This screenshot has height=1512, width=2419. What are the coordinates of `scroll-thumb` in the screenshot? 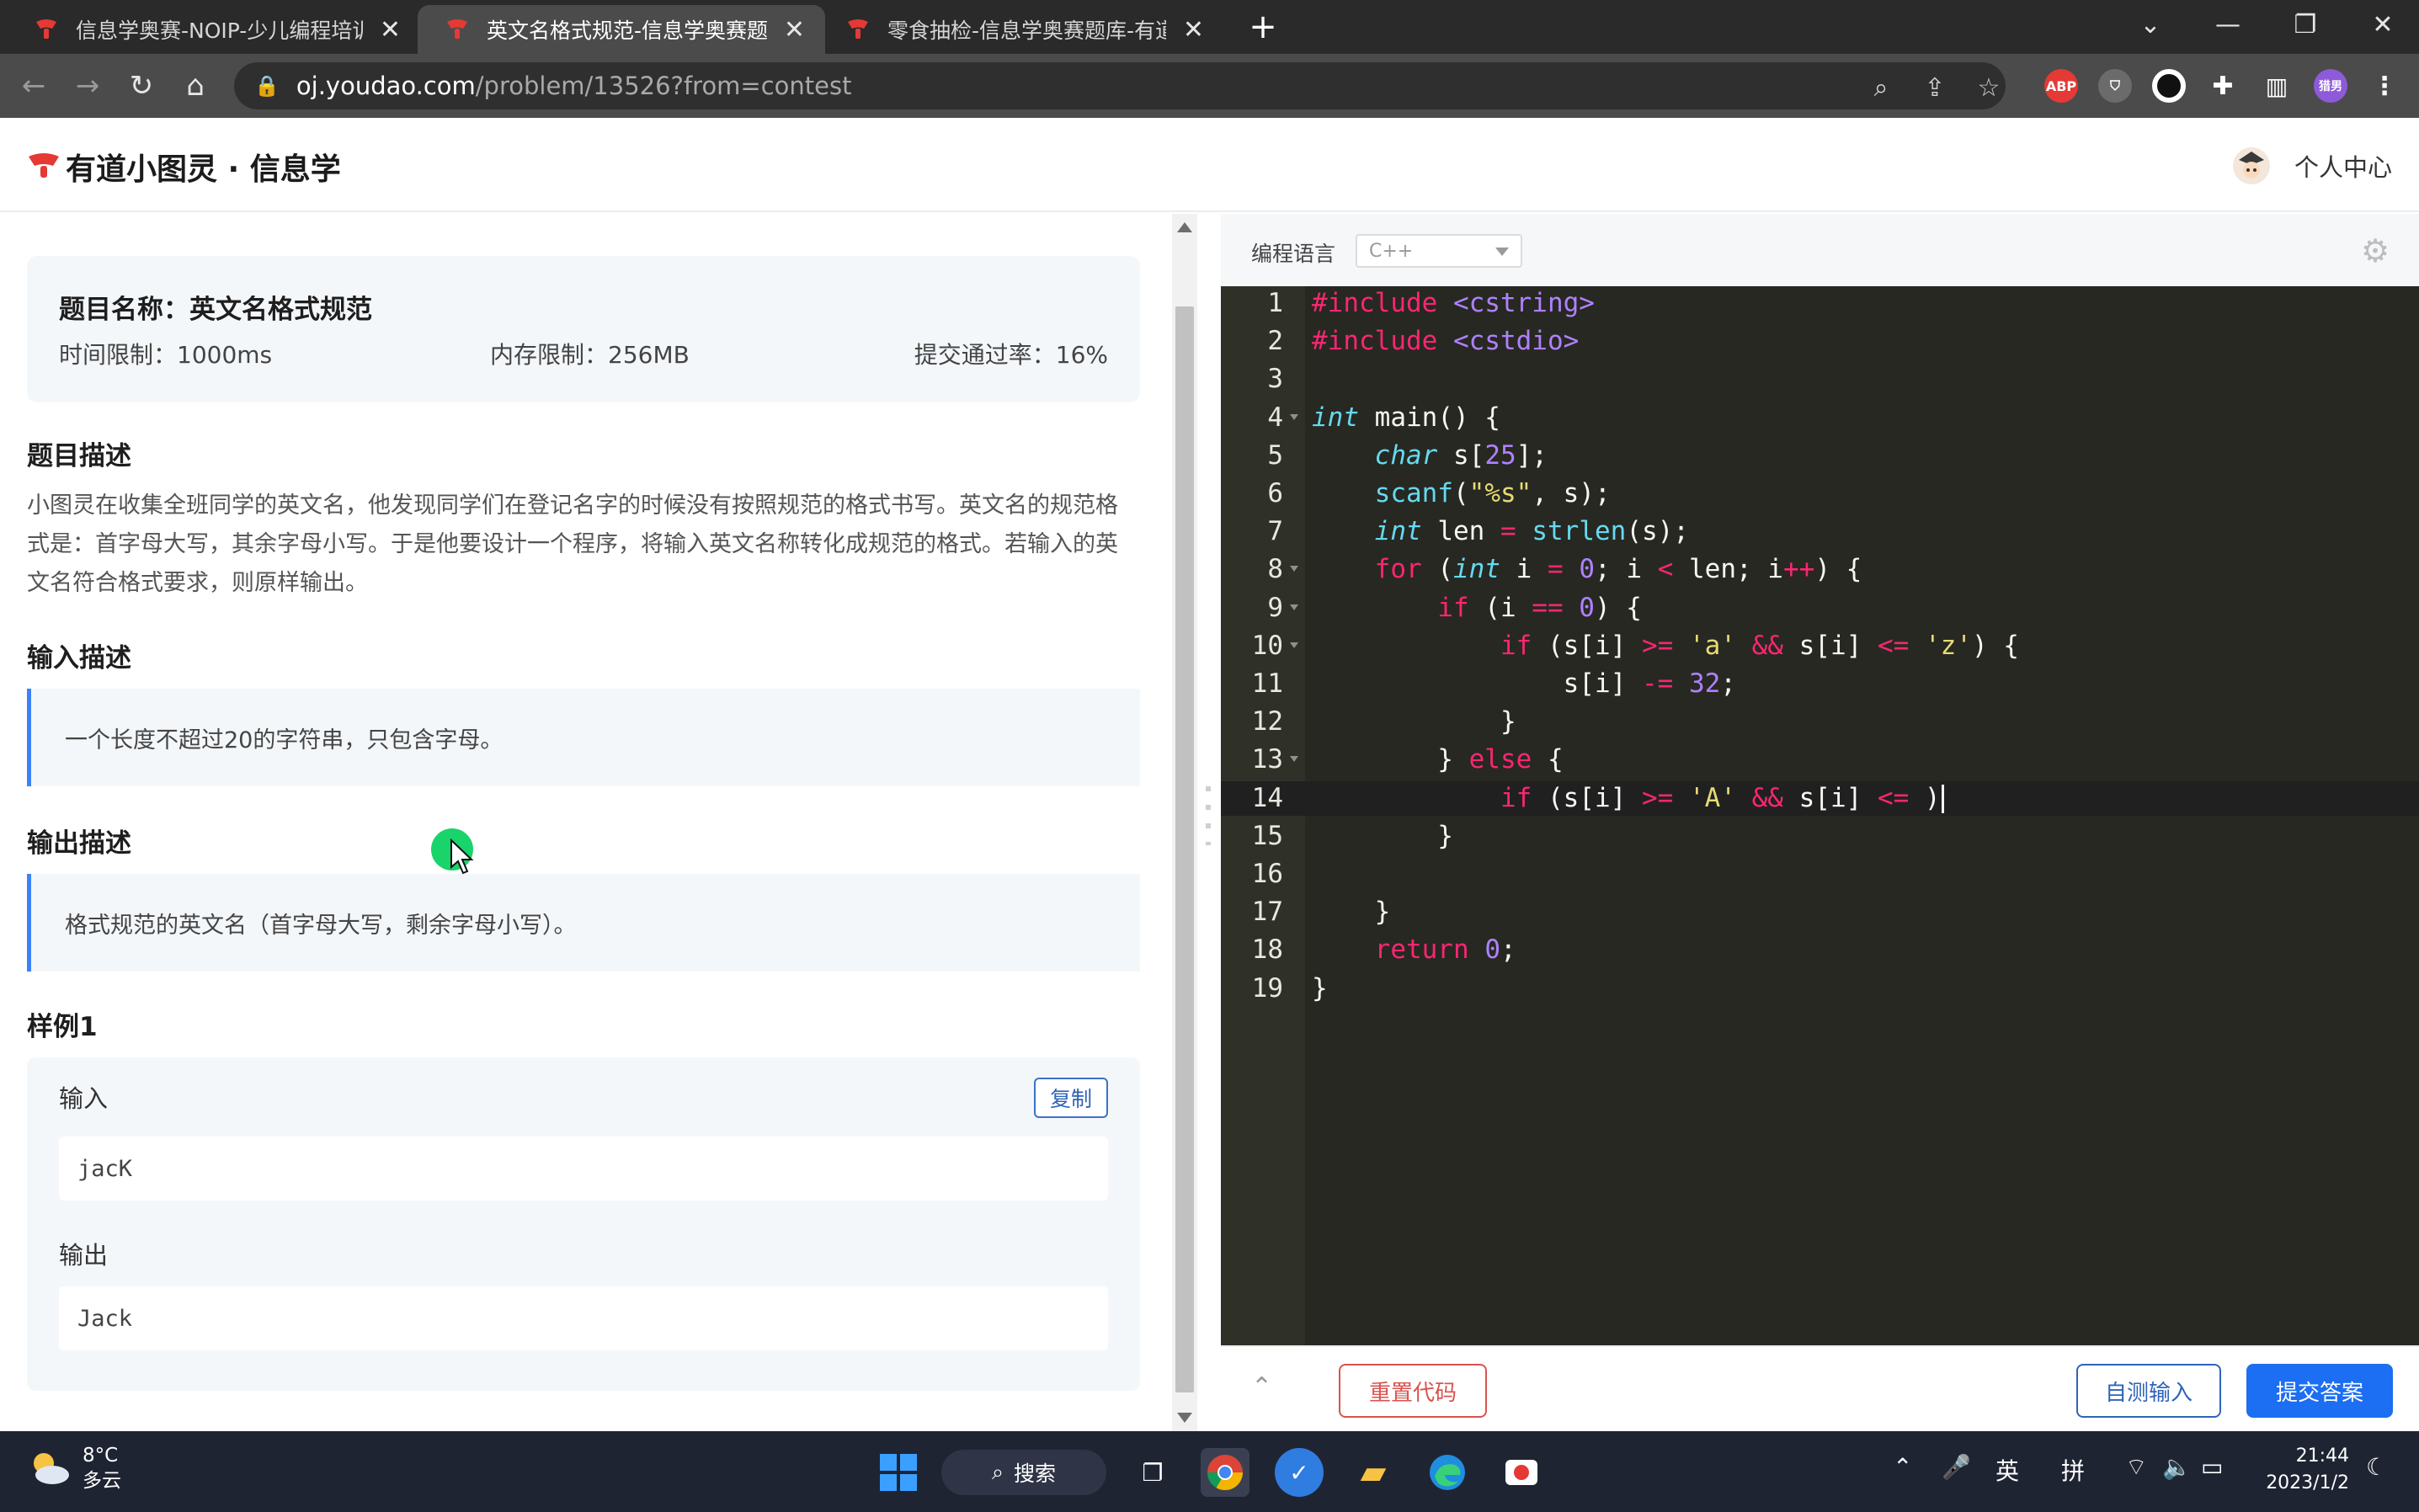 It's located at (1185, 849).